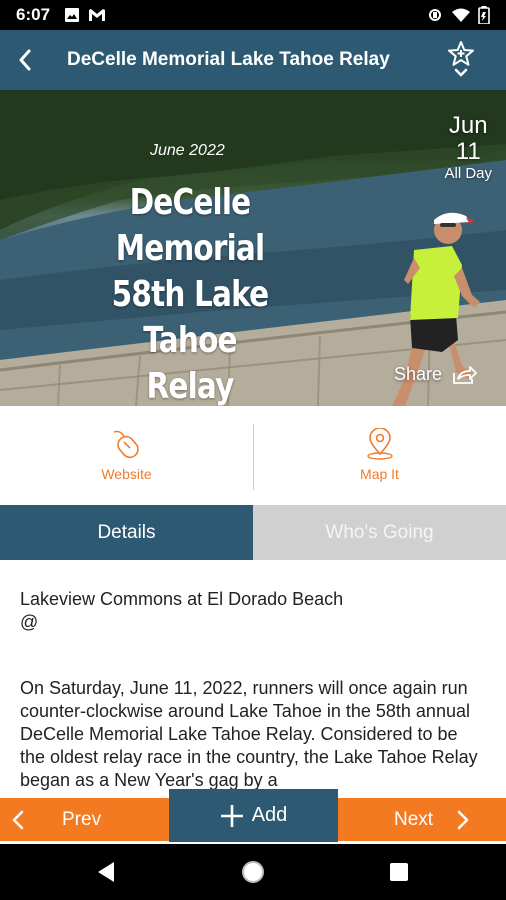 Image resolution: width=506 pixels, height=900 pixels. What do you see at coordinates (463, 819) in the screenshot?
I see `chevron-right-icon` at bounding box center [463, 819].